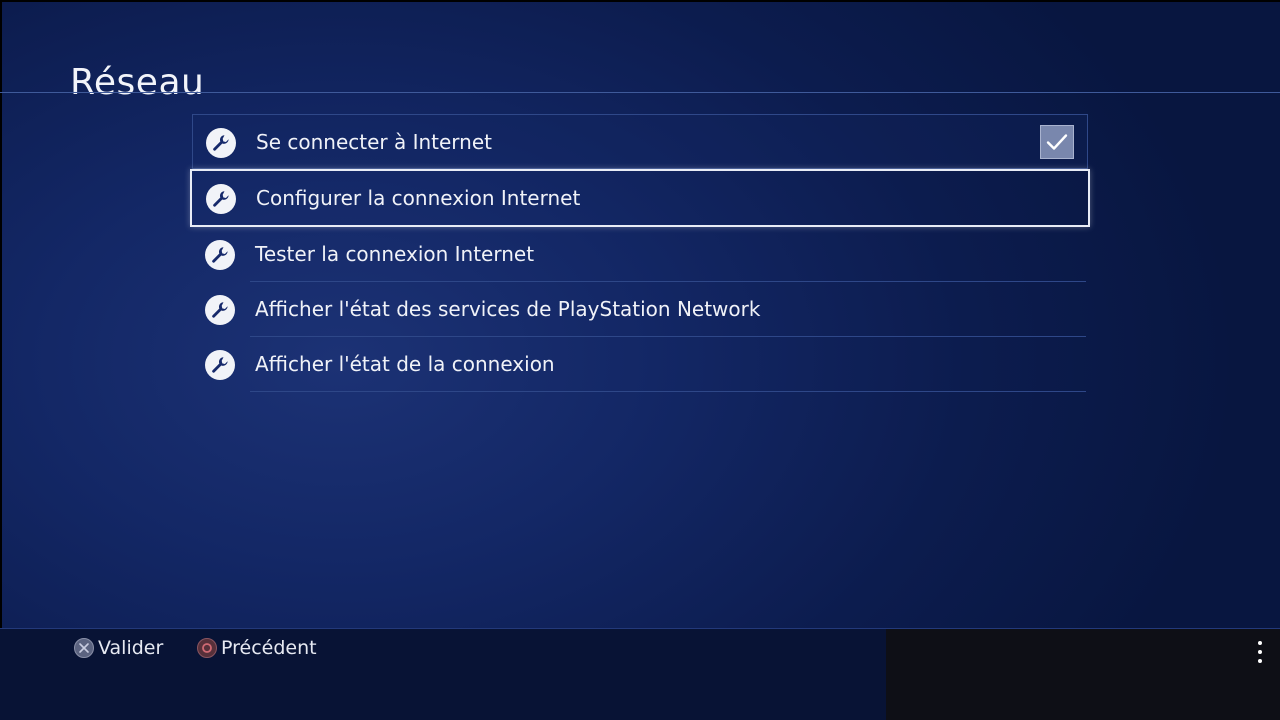 The height and width of the screenshot is (720, 1280). I want to click on checkmark-icon, so click(1057, 142).